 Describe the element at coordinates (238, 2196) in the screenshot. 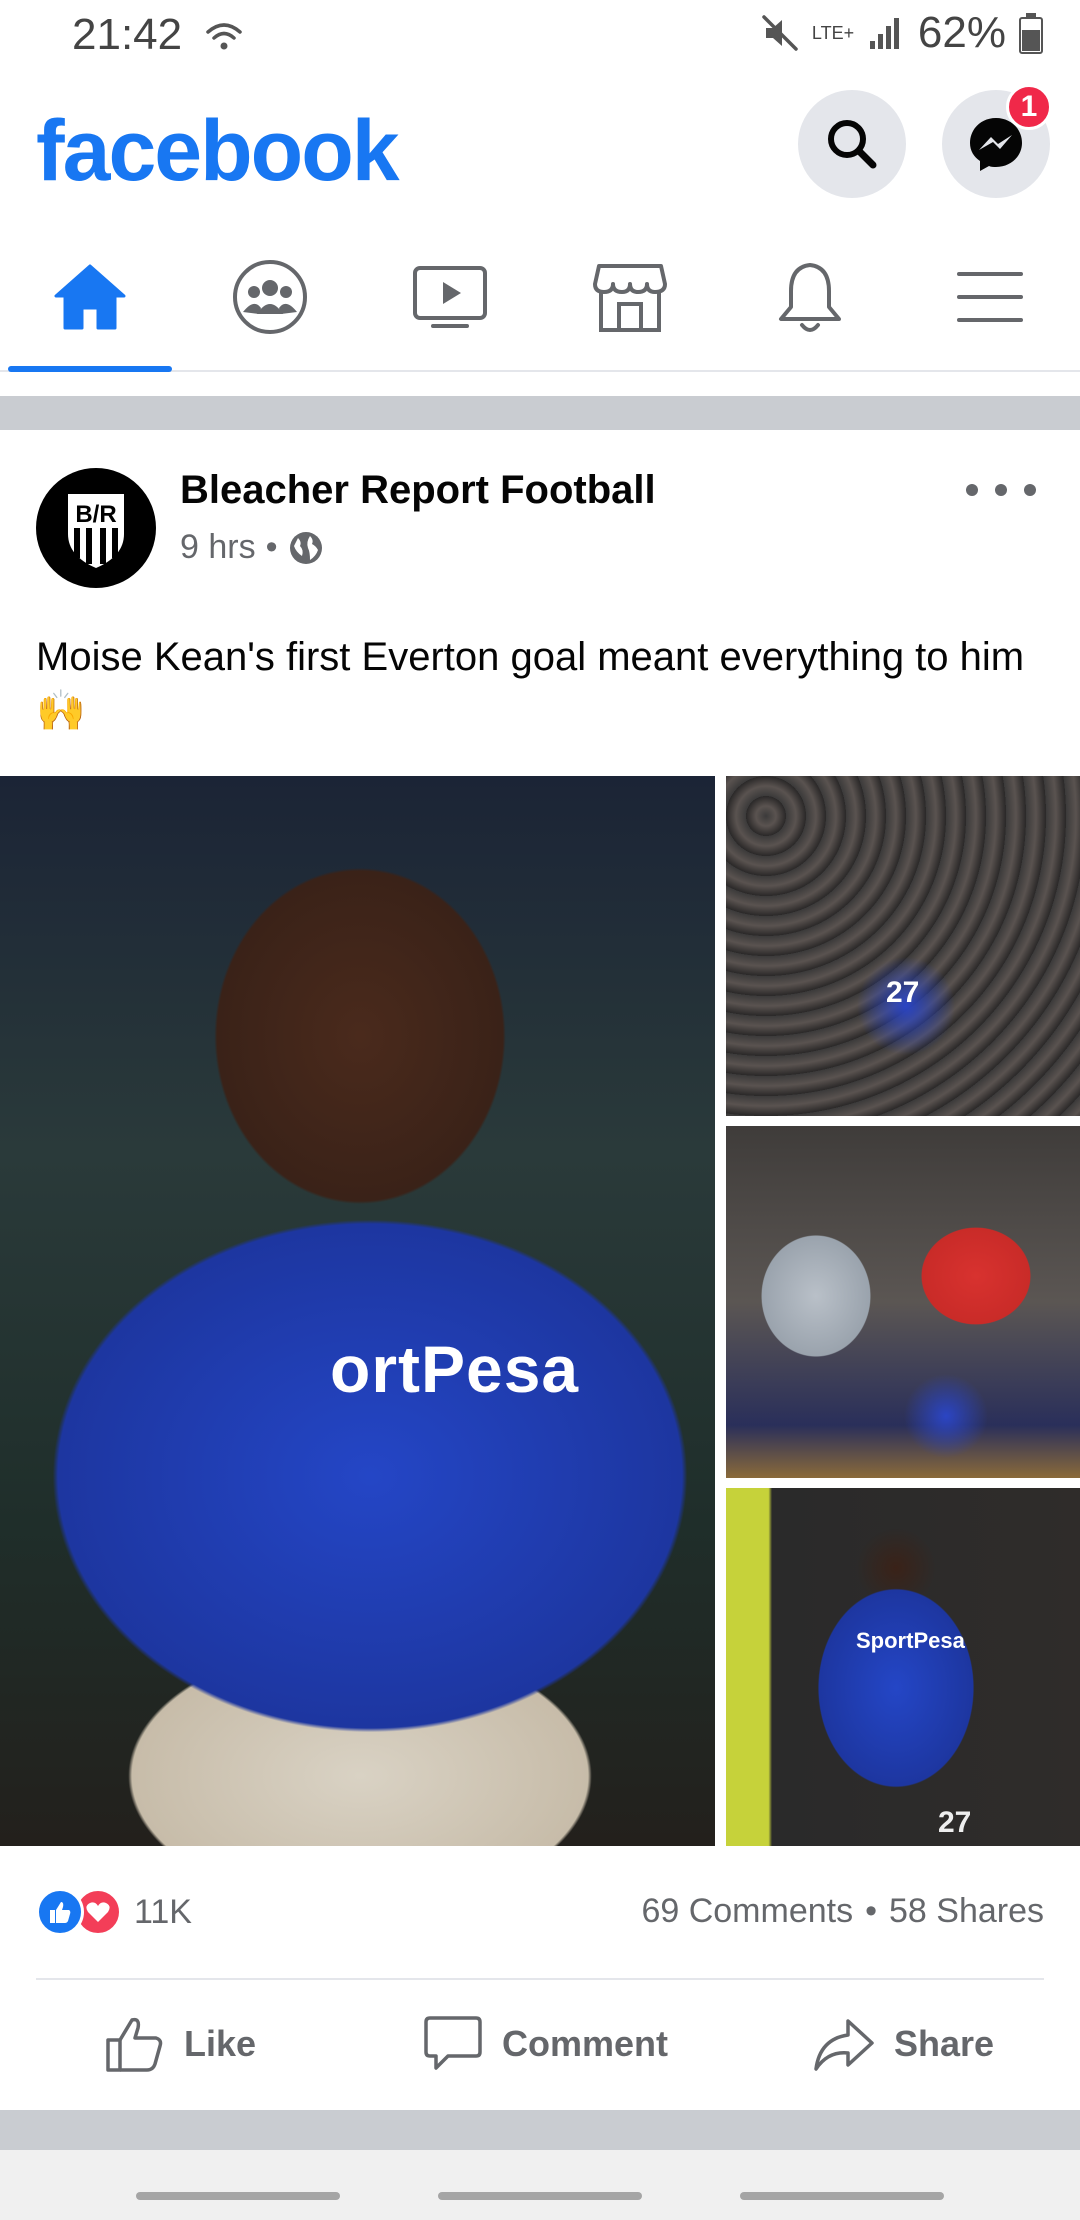

I see `nav-recents-handle` at that location.